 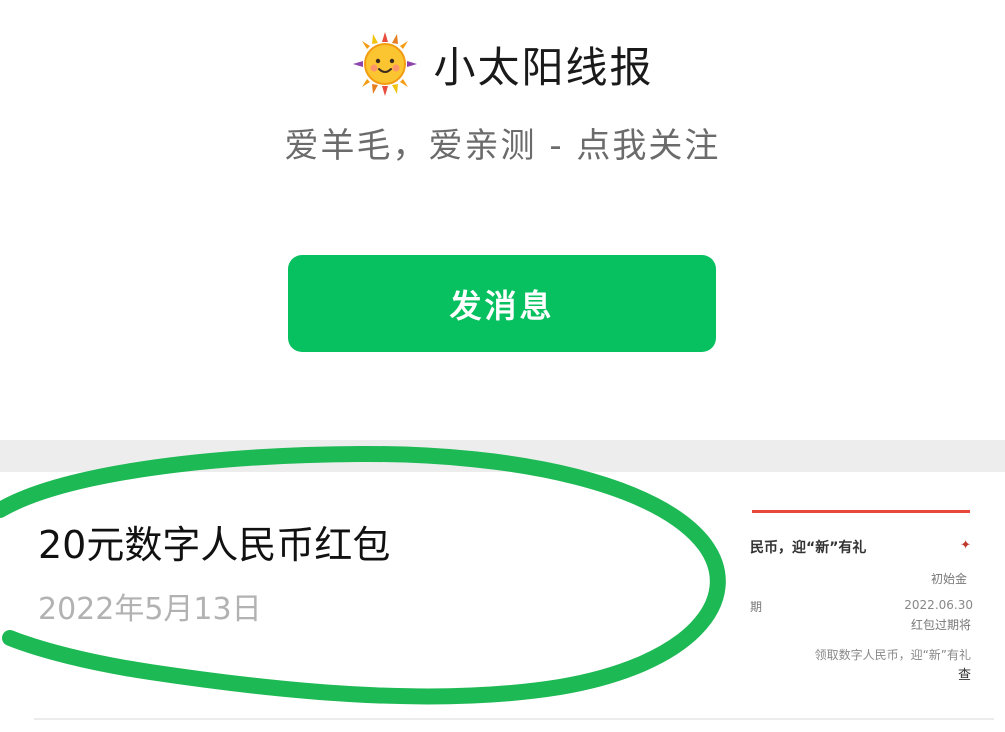 I want to click on article-date: 2022年5月13日, so click(x=150, y=609).